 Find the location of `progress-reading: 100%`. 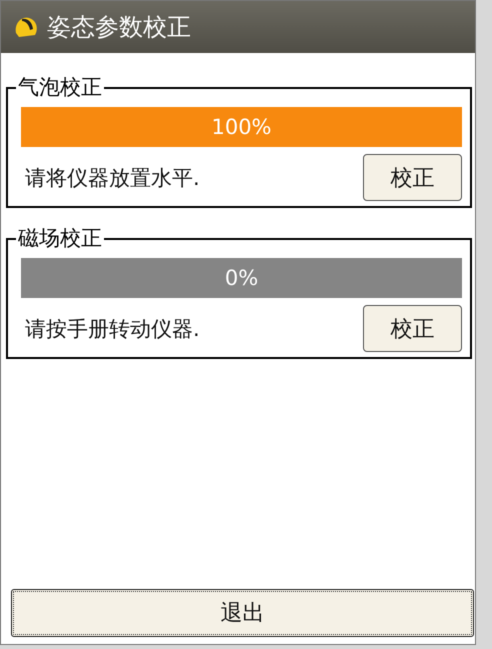

progress-reading: 100% is located at coordinates (241, 127).